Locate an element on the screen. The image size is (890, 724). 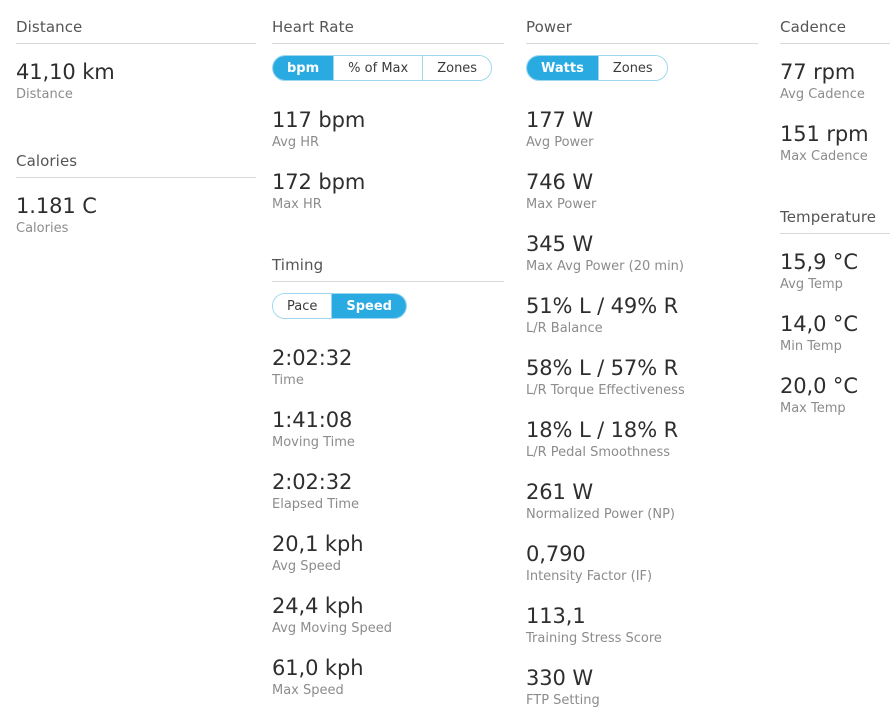
stat-value: 330 W is located at coordinates (560, 678).